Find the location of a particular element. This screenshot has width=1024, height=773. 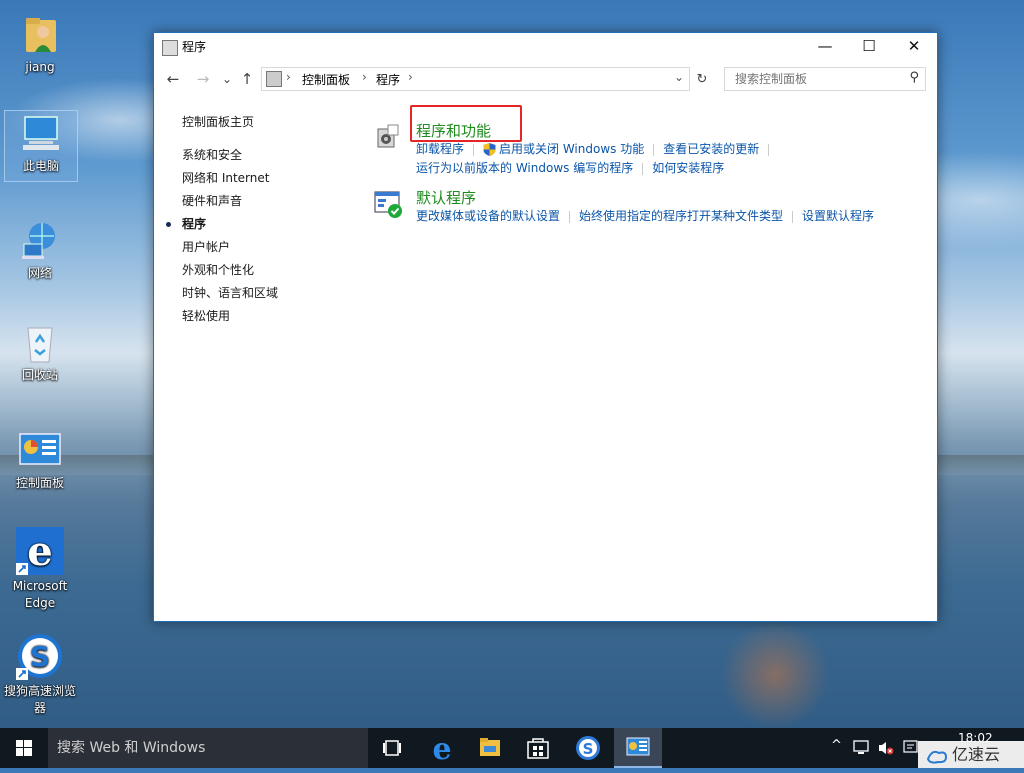

title-bar: 程序 — ☐ ✕ is located at coordinates (545, 47).